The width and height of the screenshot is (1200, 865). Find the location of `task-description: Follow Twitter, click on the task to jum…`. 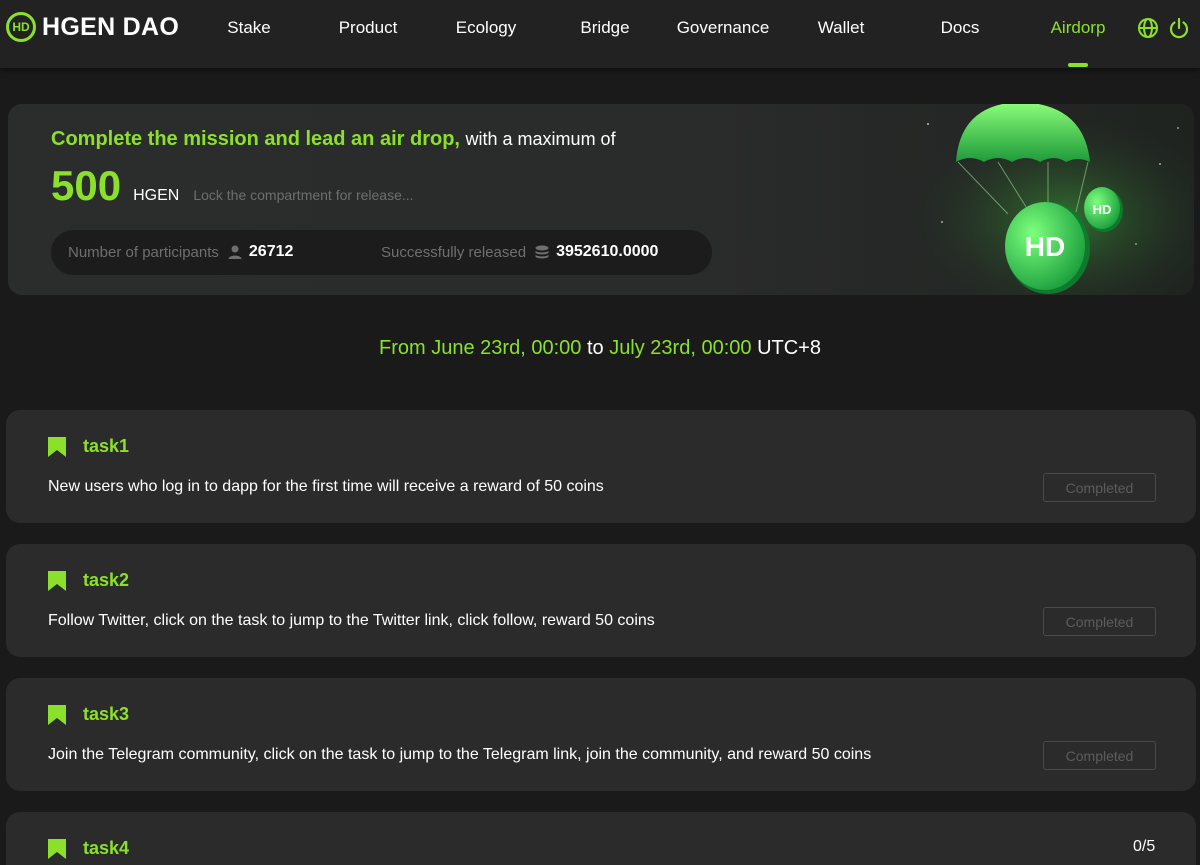

task-description: Follow Twitter, click on the task to jum… is located at coordinates (351, 620).